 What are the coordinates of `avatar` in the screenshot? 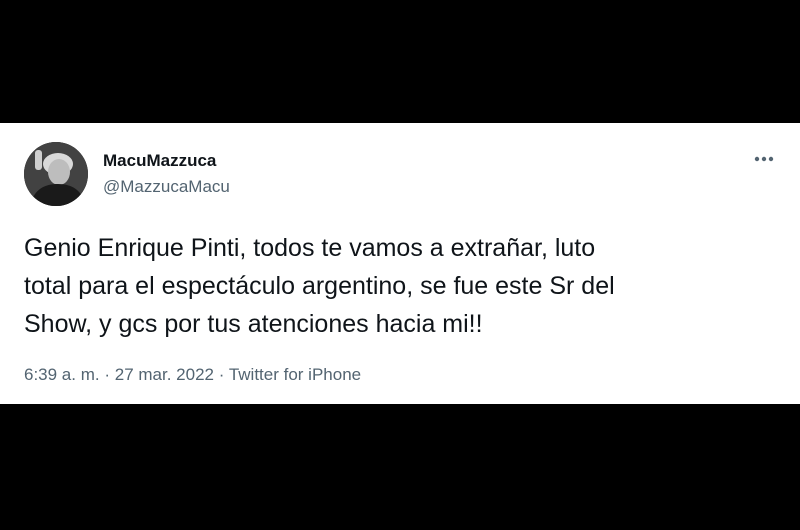 It's located at (56, 174).